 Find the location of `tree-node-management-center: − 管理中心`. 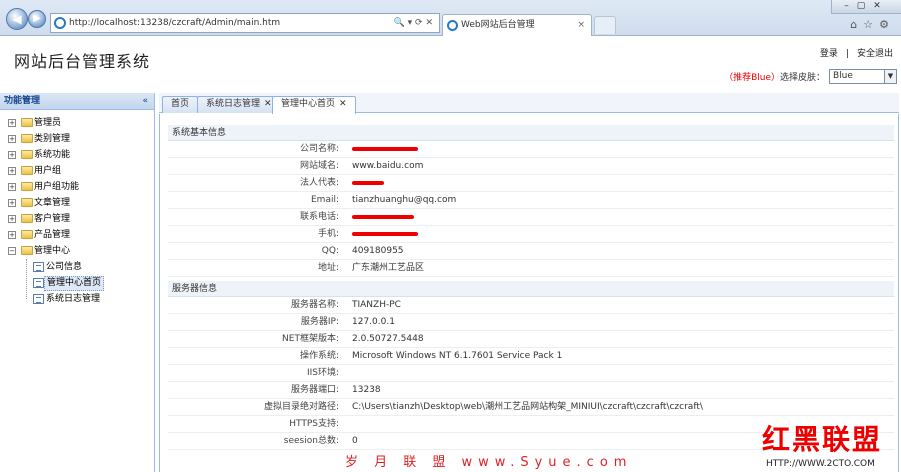

tree-node-management-center: − 管理中心 is located at coordinates (77, 251).